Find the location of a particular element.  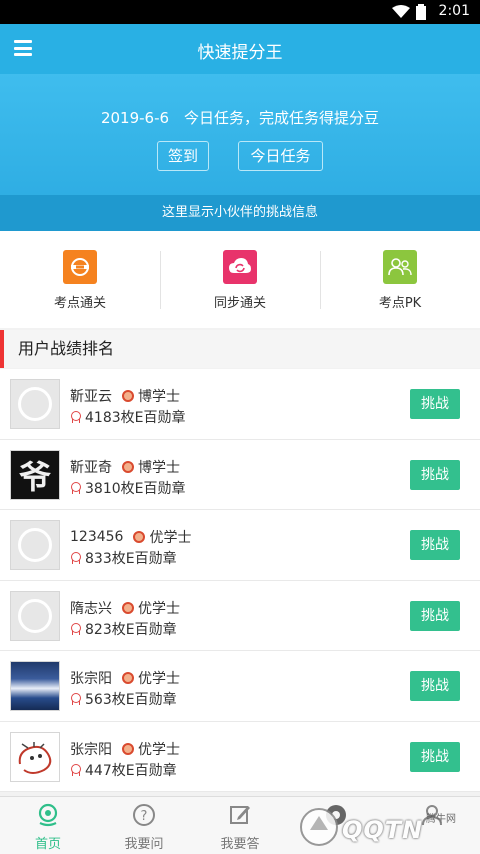

user-name: 靳亚奇 is located at coordinates (91, 467).